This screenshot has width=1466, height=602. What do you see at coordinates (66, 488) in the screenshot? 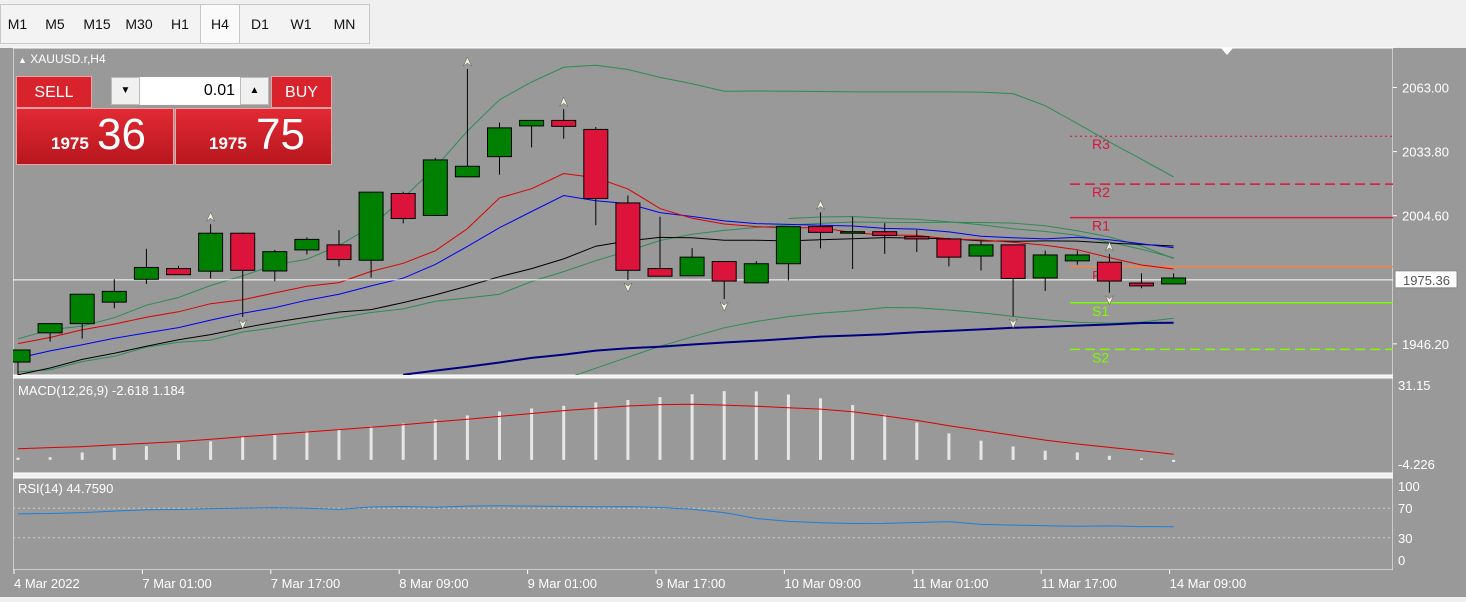
I see `rsi-label: RSI(14) 44.7590` at bounding box center [66, 488].